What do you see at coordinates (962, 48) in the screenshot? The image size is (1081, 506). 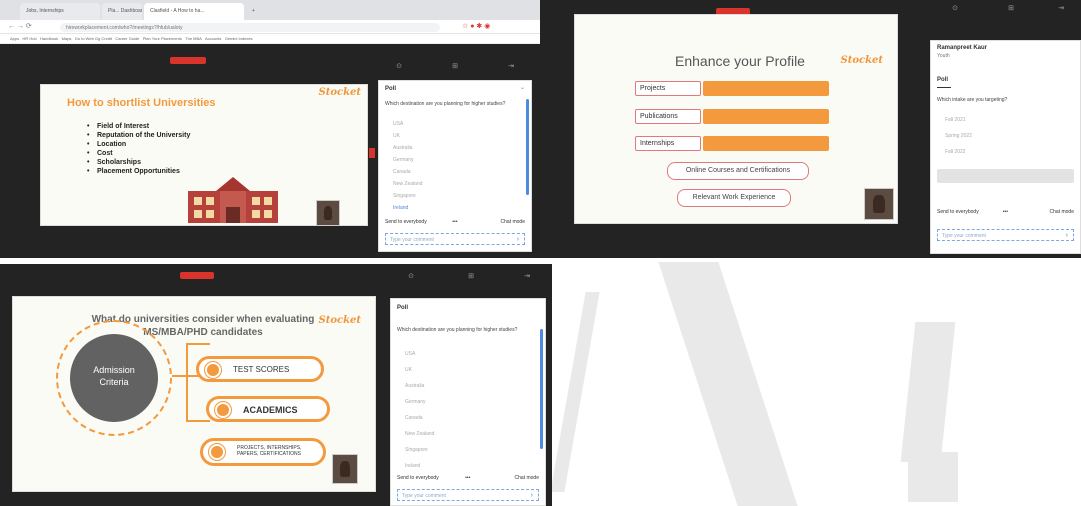 I see `user-name: Ramanpreet Kaur` at bounding box center [962, 48].